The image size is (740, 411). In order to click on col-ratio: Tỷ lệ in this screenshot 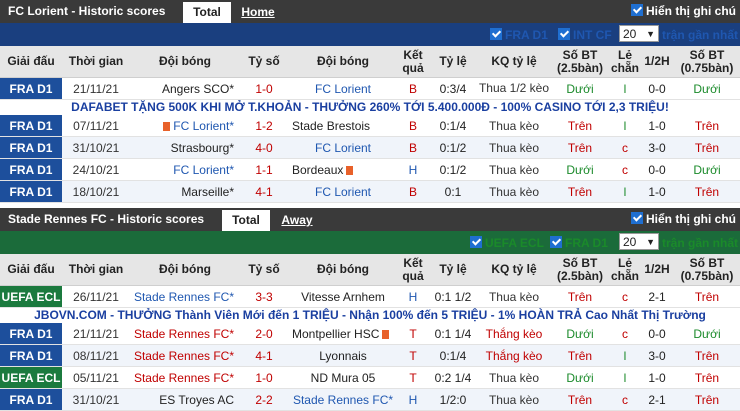, I will do `click(453, 62)`.